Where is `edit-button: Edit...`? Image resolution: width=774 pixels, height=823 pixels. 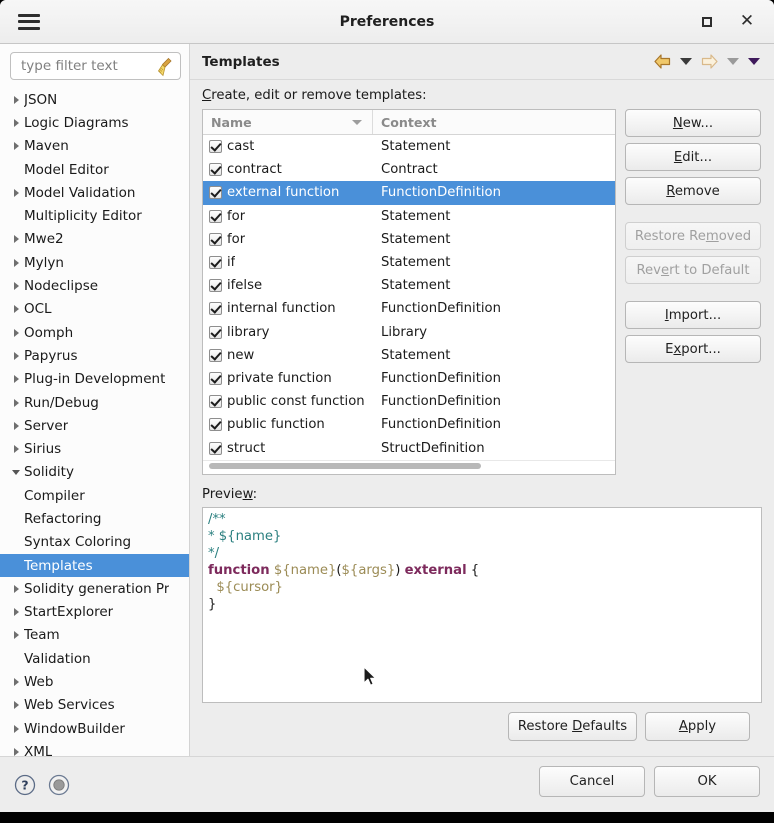
edit-button: Edit... is located at coordinates (693, 157).